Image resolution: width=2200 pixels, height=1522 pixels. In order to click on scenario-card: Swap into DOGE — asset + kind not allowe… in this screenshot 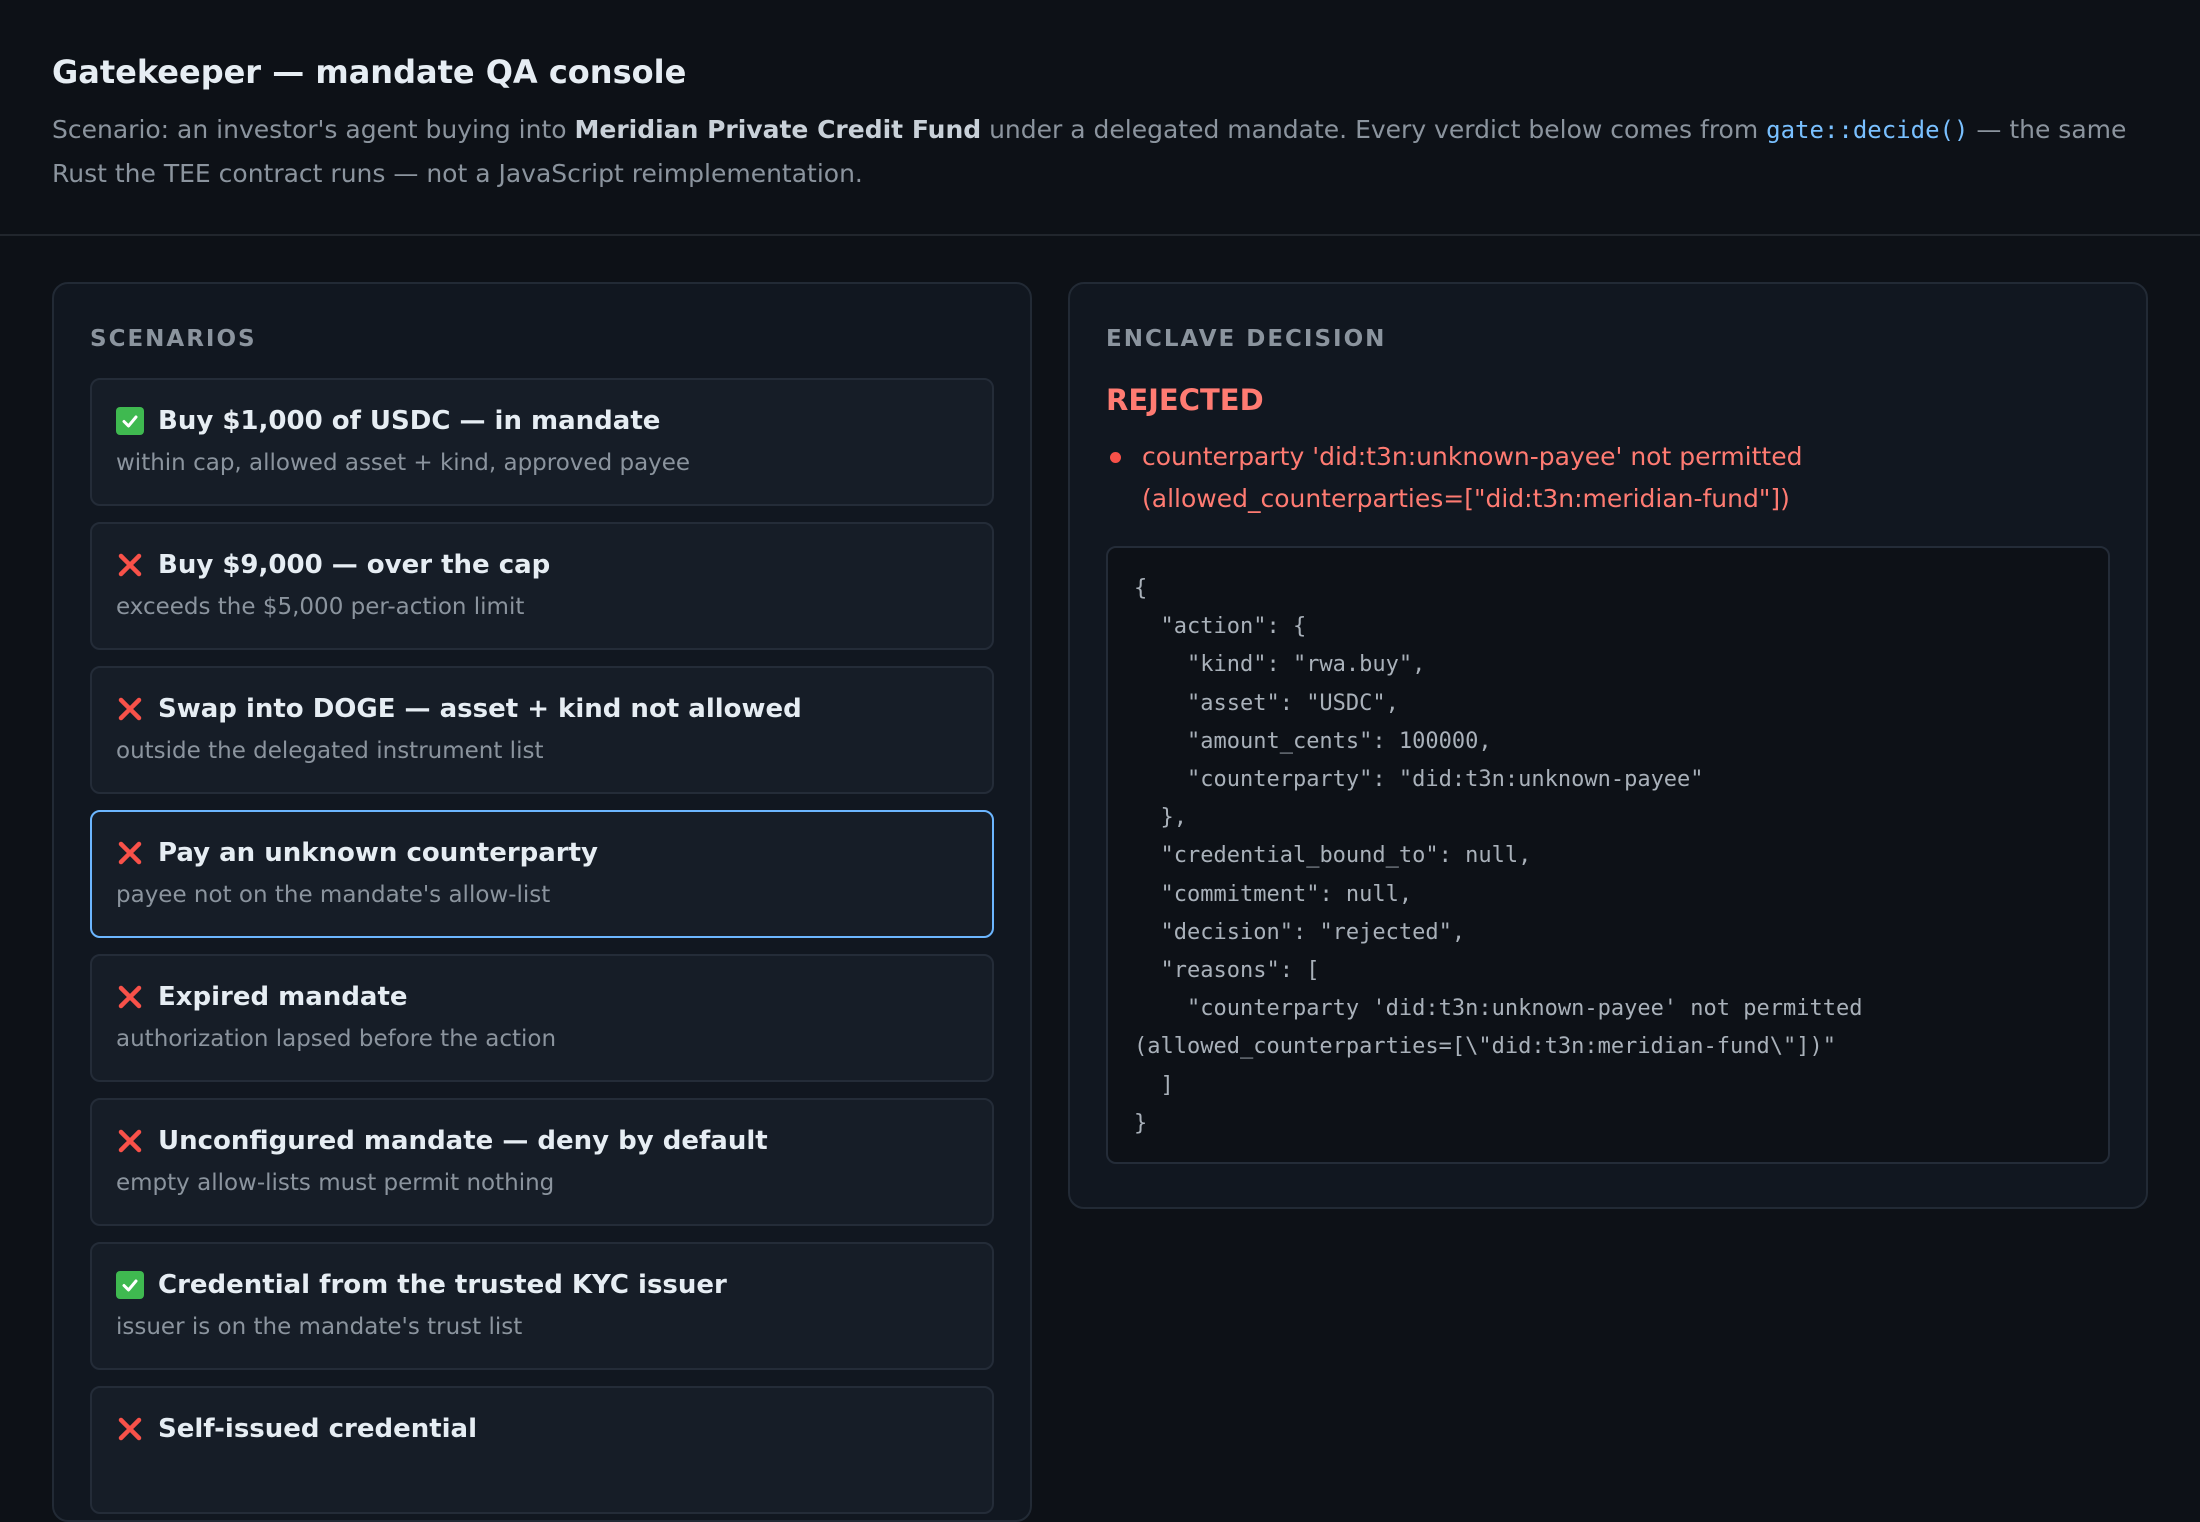, I will do `click(542, 730)`.